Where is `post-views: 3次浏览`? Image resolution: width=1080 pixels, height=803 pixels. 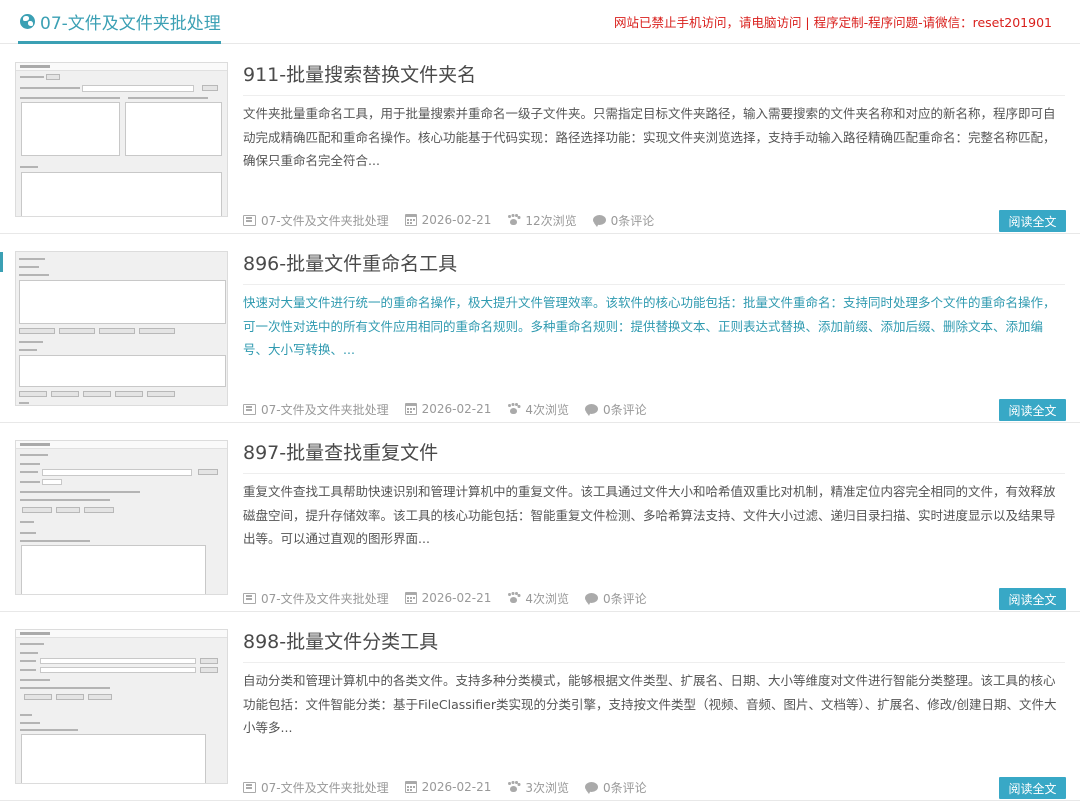
post-views: 3次浏览 is located at coordinates (538, 787).